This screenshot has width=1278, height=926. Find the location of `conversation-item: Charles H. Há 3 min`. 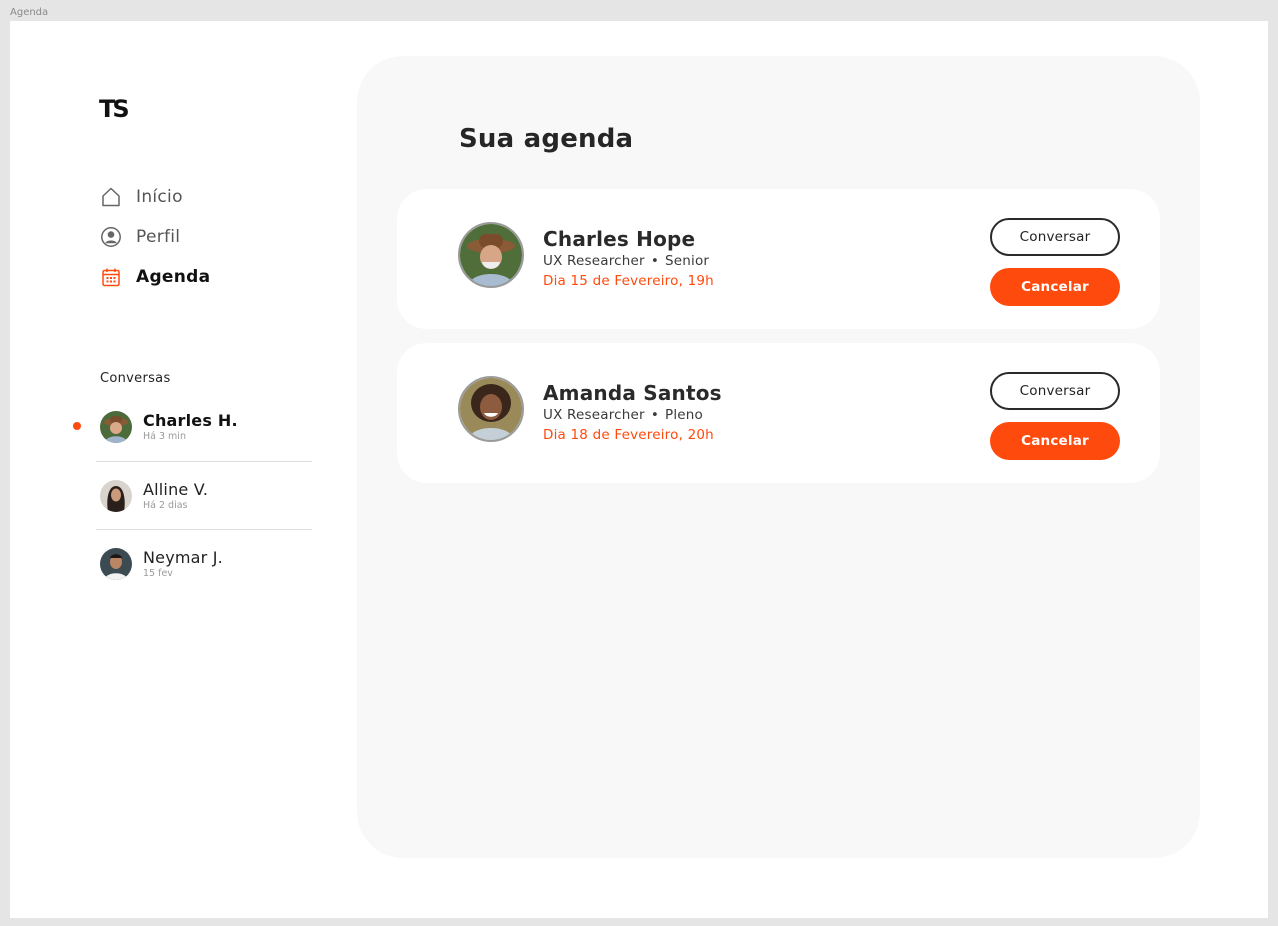

conversation-item: Charles H. Há 3 min is located at coordinates (192, 433).